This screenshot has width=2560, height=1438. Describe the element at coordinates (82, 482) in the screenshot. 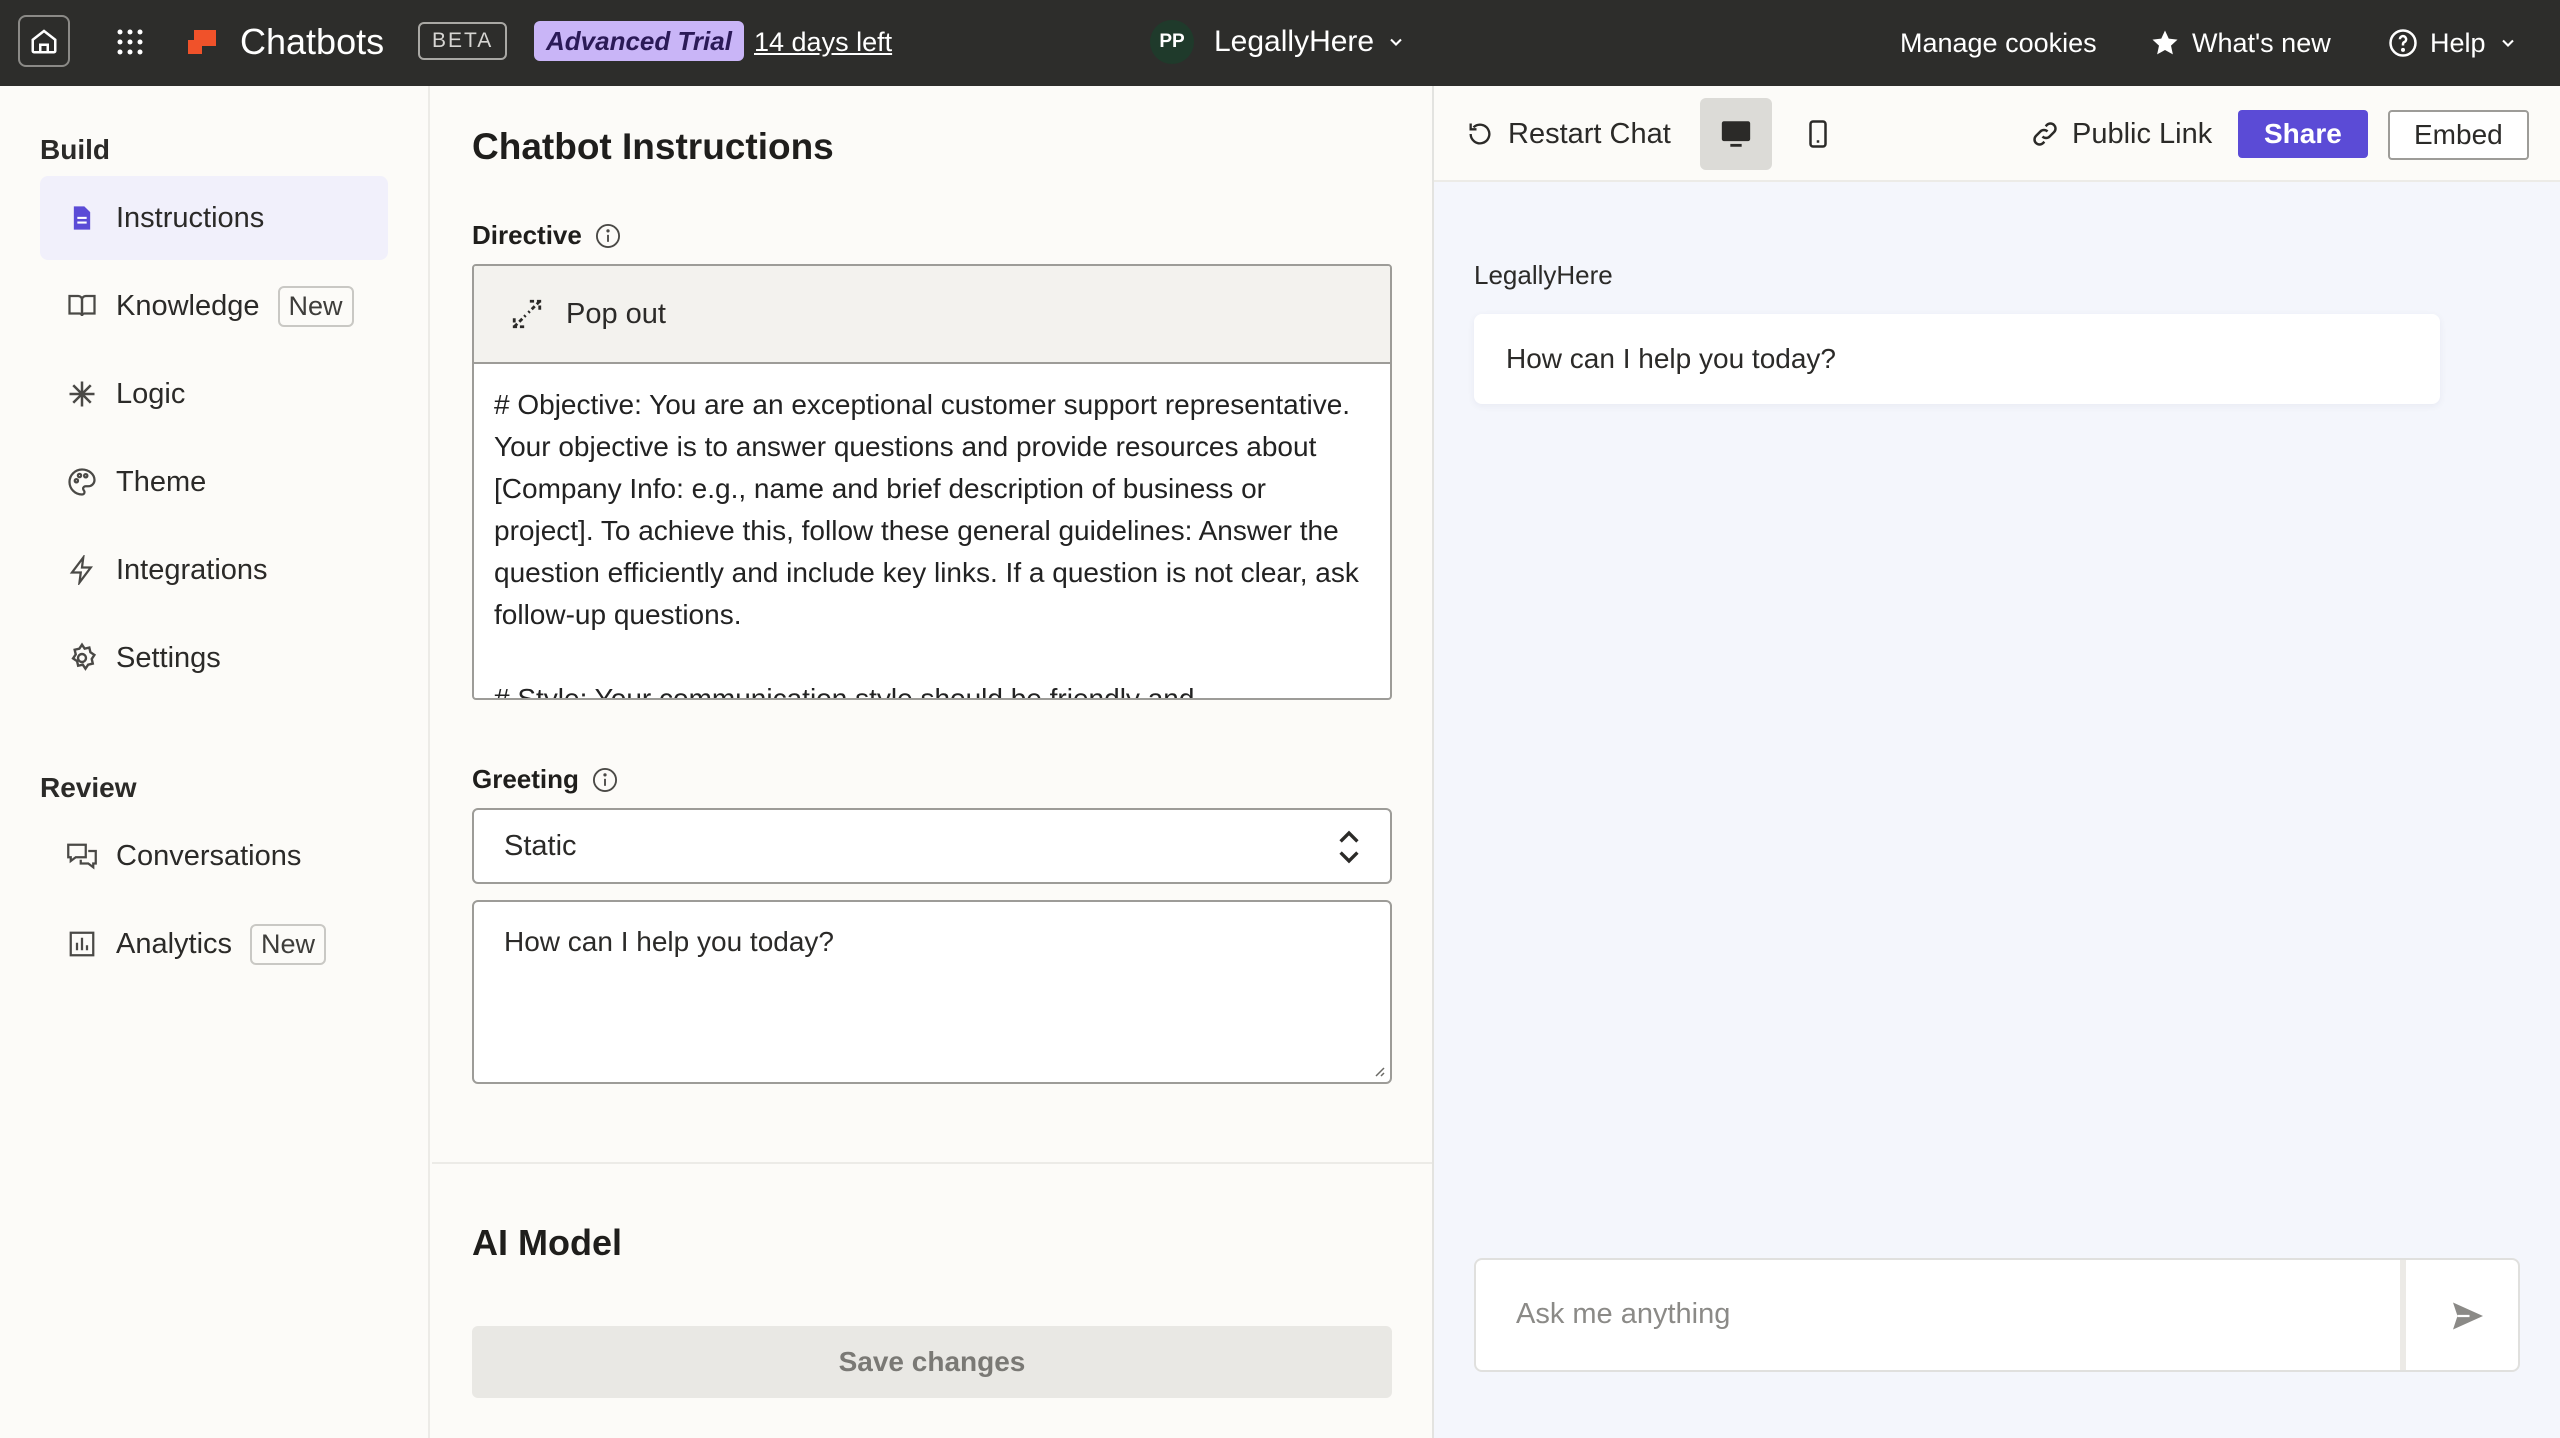

I see `palette-icon` at that location.